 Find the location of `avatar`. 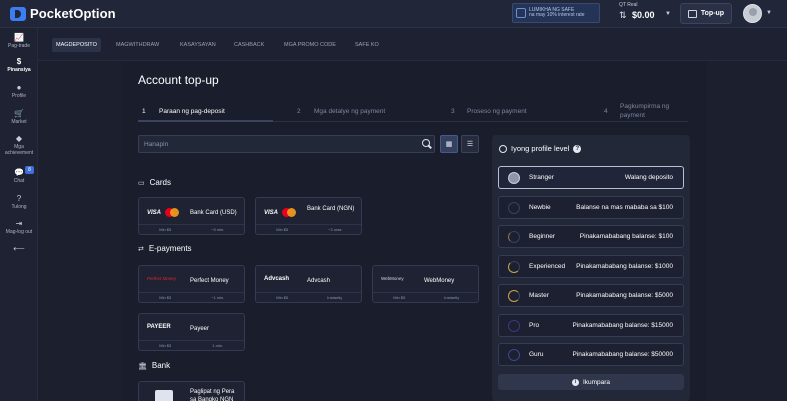

avatar is located at coordinates (752, 13).